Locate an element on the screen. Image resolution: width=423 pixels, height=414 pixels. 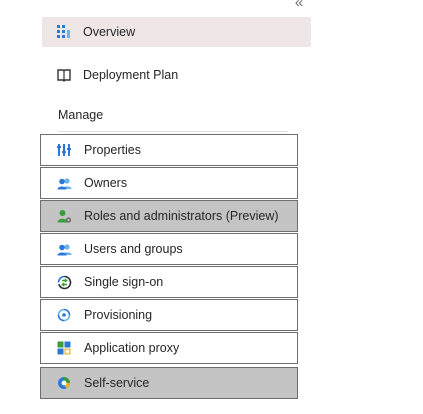
sidebar-item-label: Roles and administrators (Preview) is located at coordinates (181, 216).